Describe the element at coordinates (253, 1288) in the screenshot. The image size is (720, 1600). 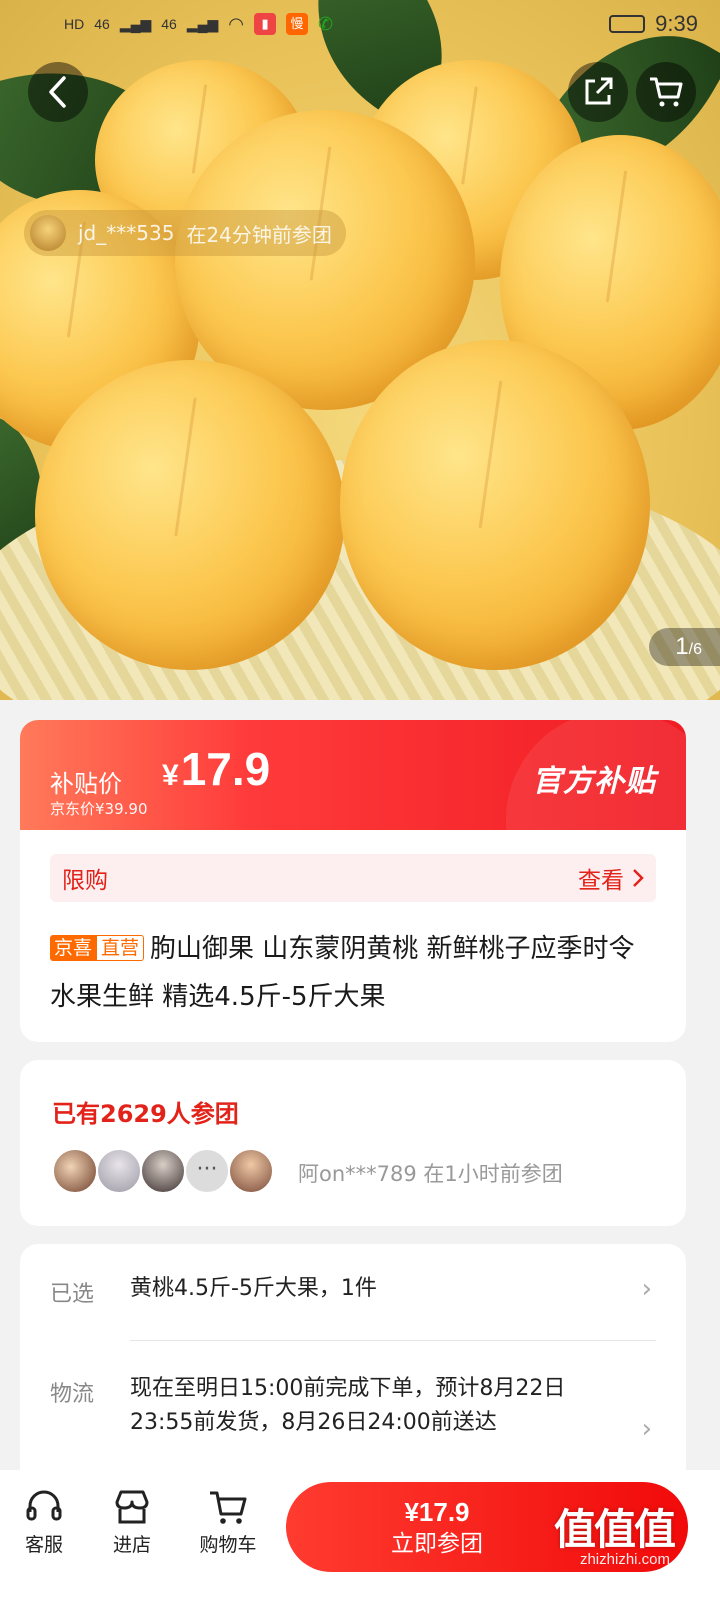
I see `selected-value: 黄桃4.5斤-5斤大果，1件` at that location.